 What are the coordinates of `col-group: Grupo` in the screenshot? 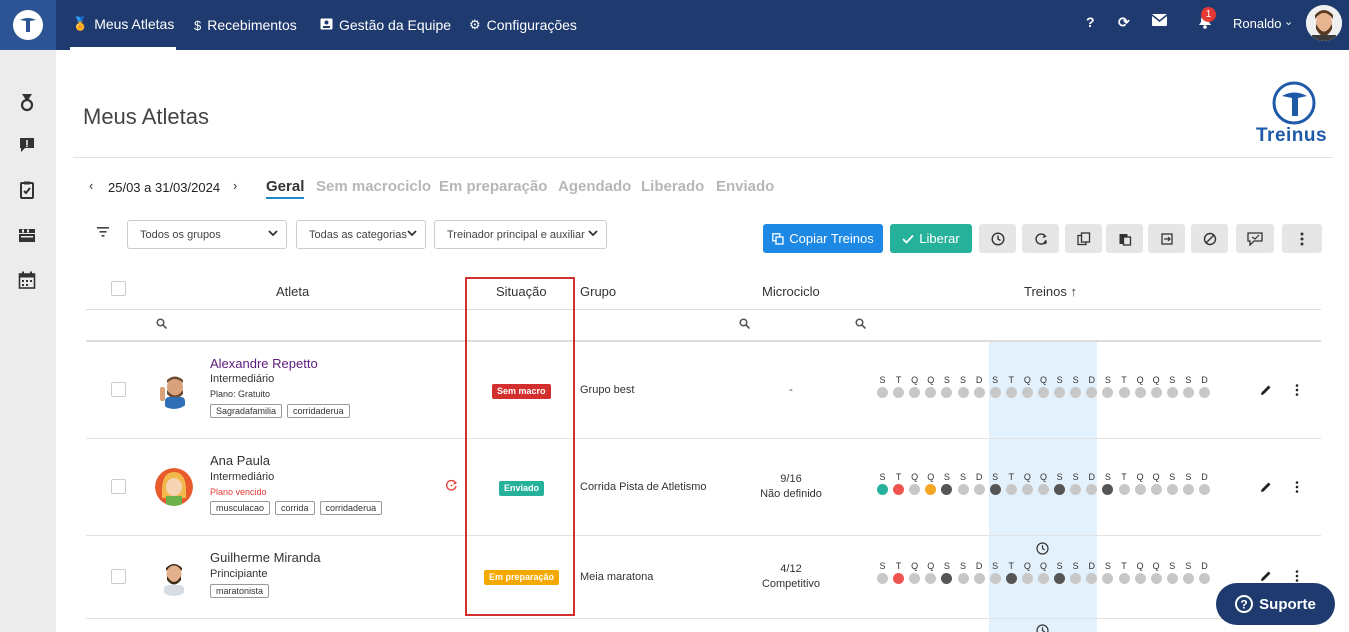 It's located at (598, 291).